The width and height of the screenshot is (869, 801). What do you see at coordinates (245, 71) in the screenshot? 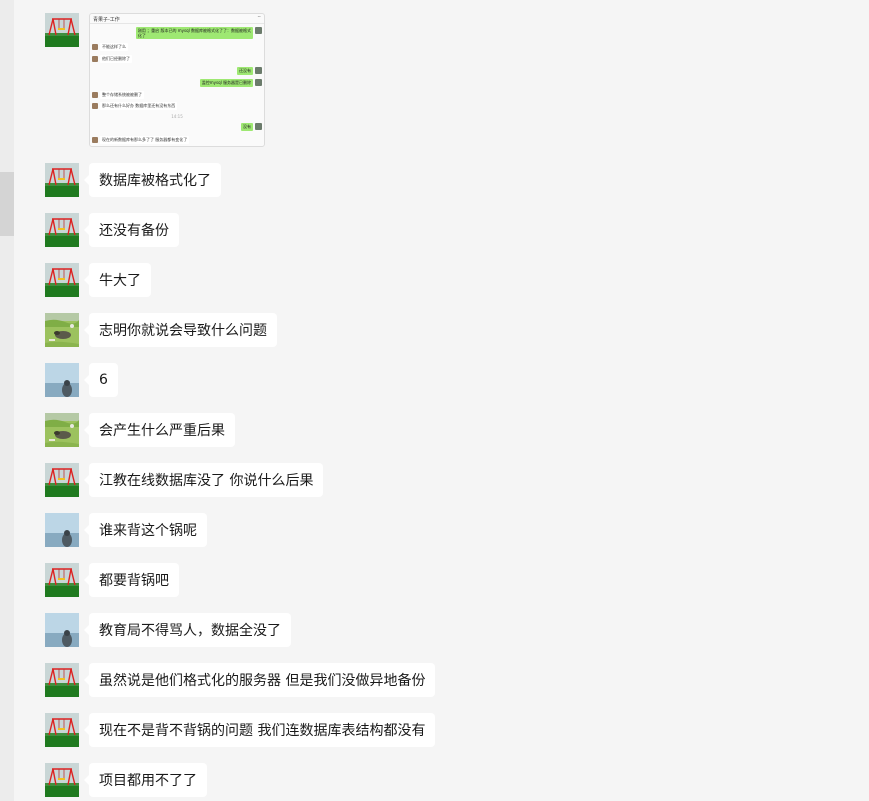
I see `mini-text: 还没有` at bounding box center [245, 71].